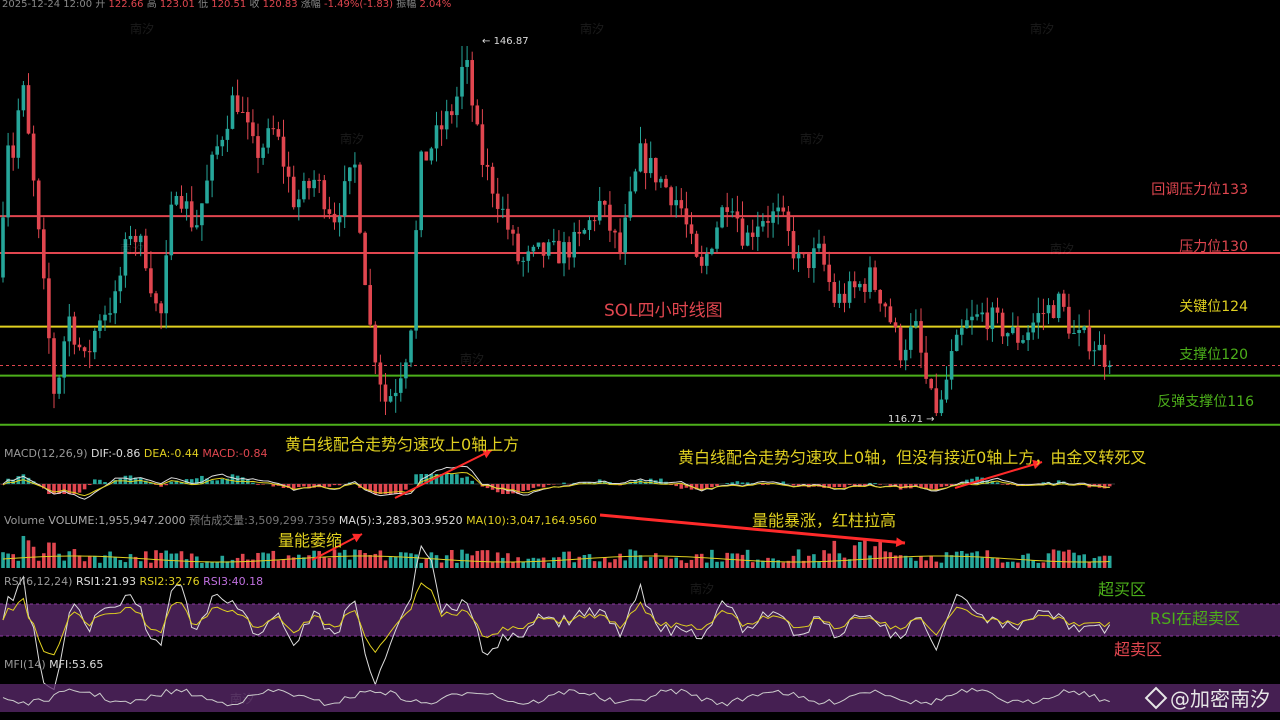 This screenshot has height=720, width=1280. Describe the element at coordinates (1205, 402) in the screenshot. I see `level-label-116: 反弹支撑位116` at that location.